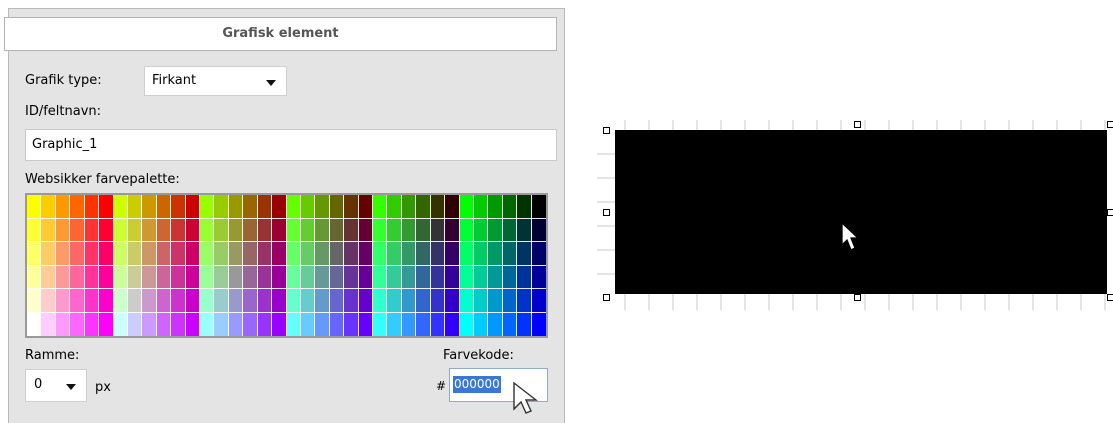  Describe the element at coordinates (477, 384) in the screenshot. I see `color-code-selected-text: 000000` at that location.